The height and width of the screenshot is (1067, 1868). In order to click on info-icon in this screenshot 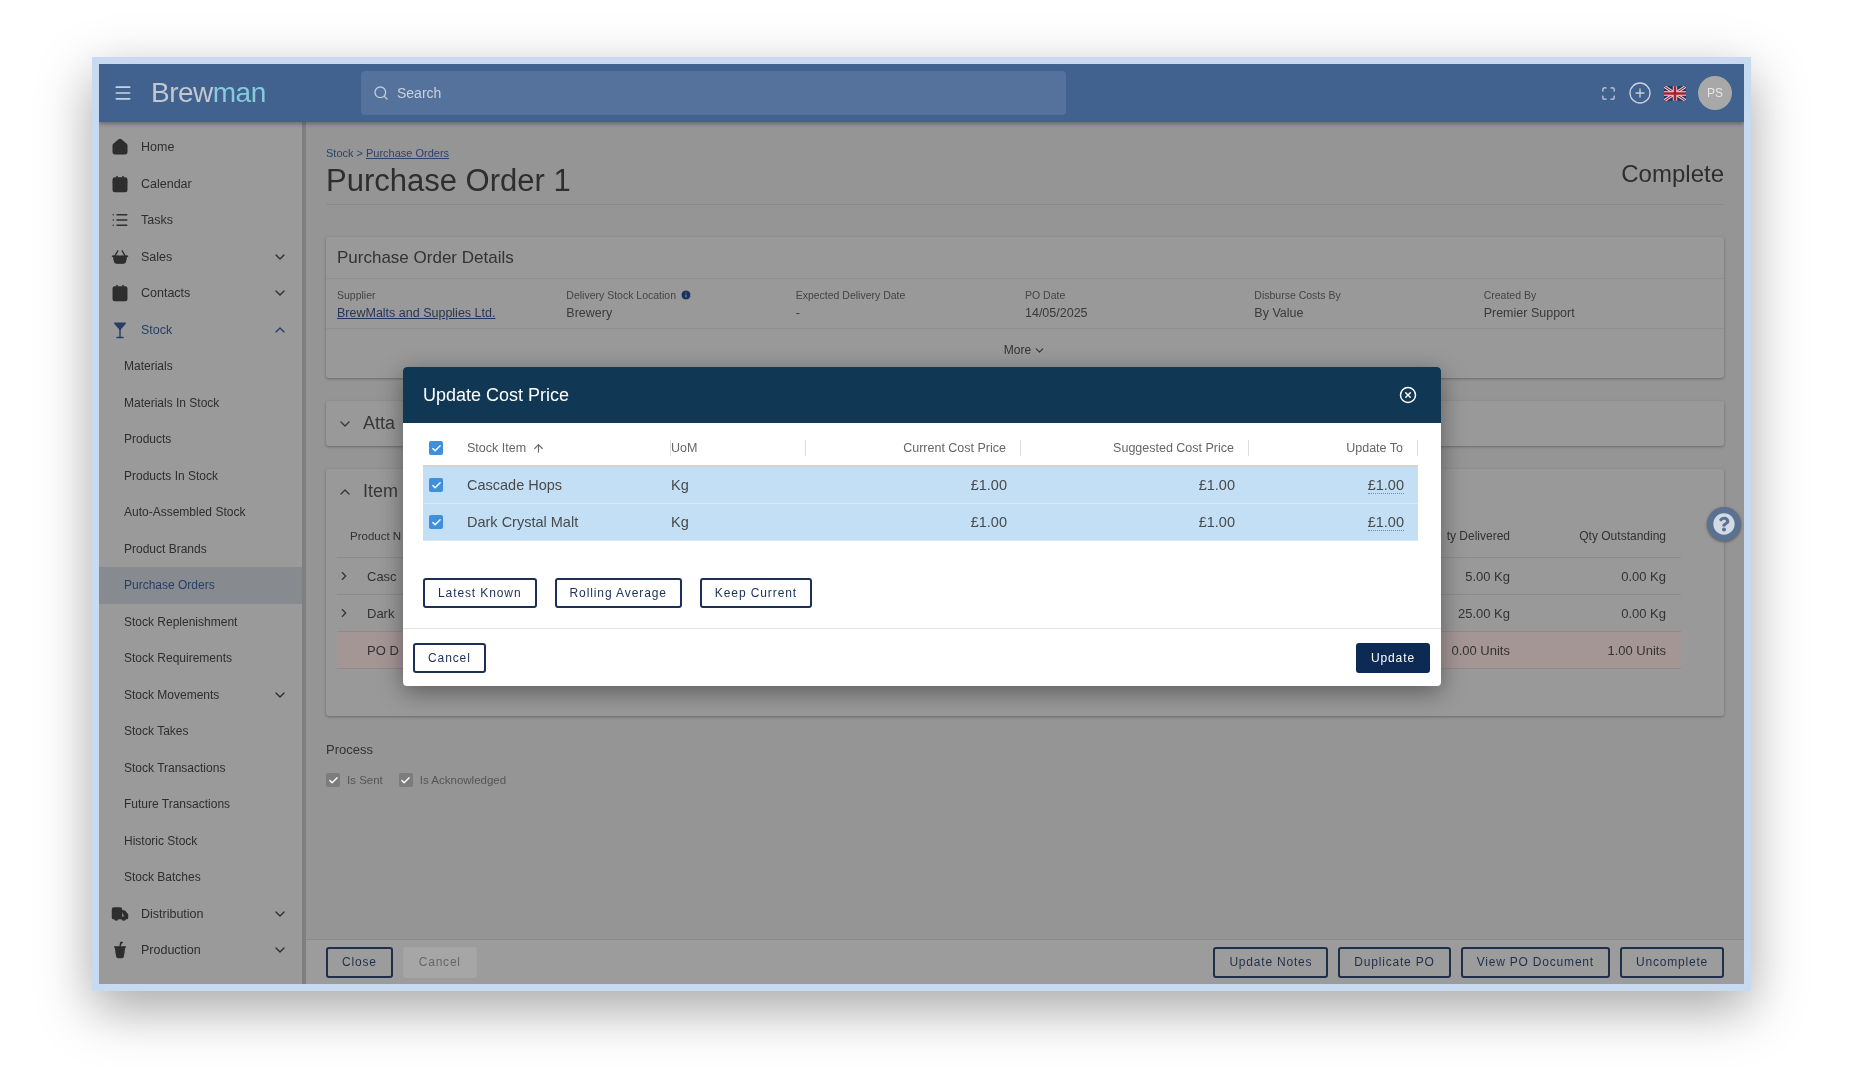, I will do `click(686, 295)`.